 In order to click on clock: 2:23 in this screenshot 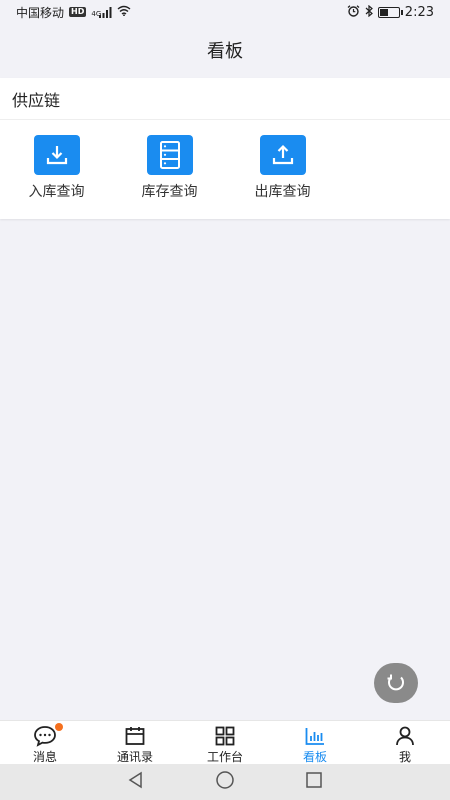, I will do `click(419, 12)`.